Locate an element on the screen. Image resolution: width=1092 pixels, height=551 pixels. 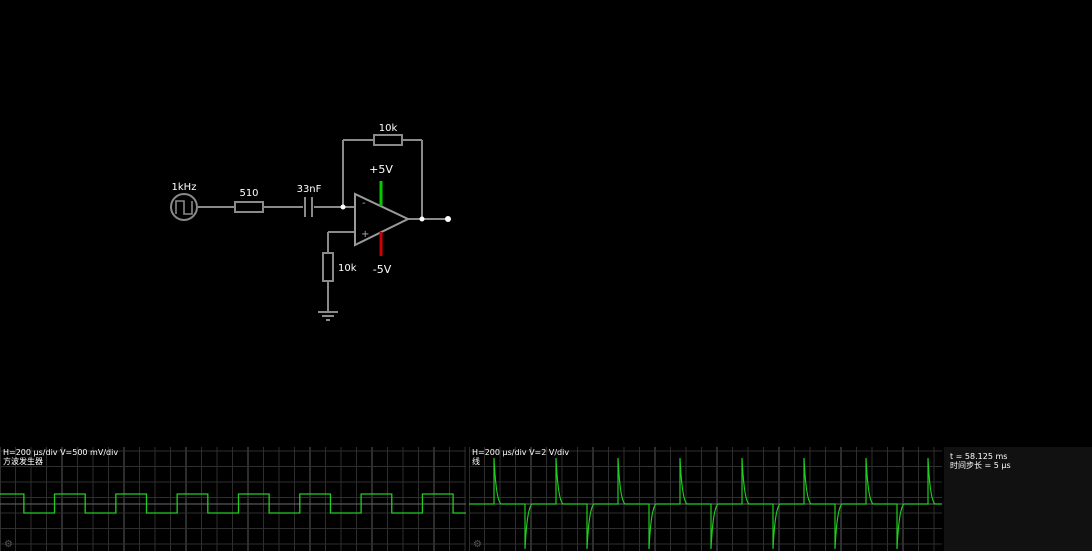
scope1-label: 方波发生器 is located at coordinates (23, 461).